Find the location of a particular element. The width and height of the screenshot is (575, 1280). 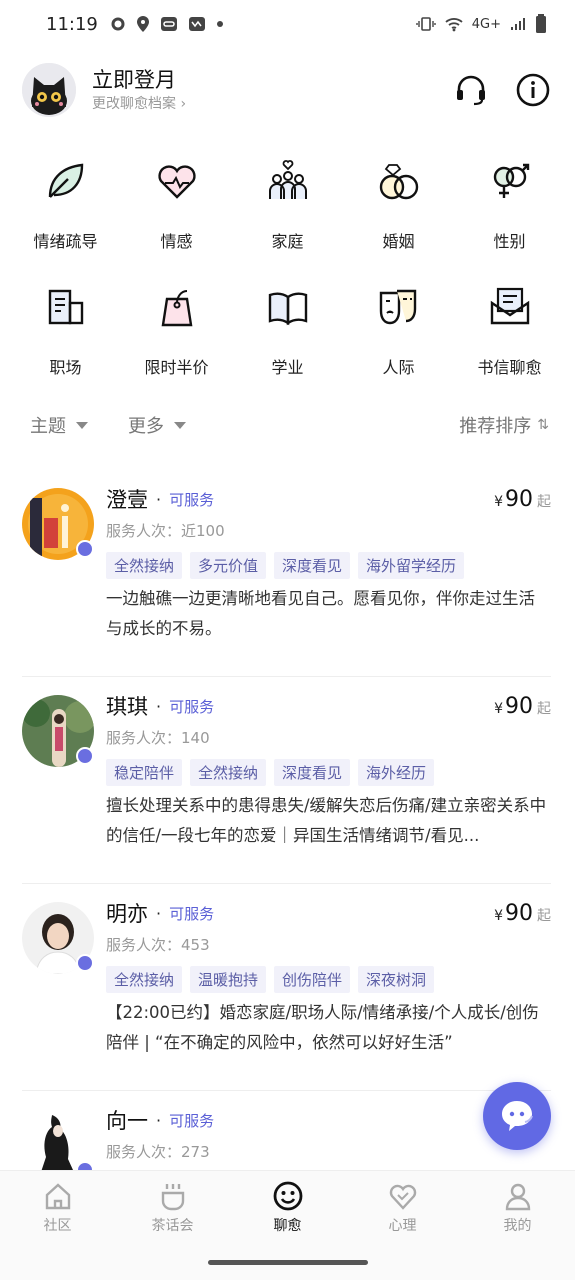

settings-icon is located at coordinates (118, 24).